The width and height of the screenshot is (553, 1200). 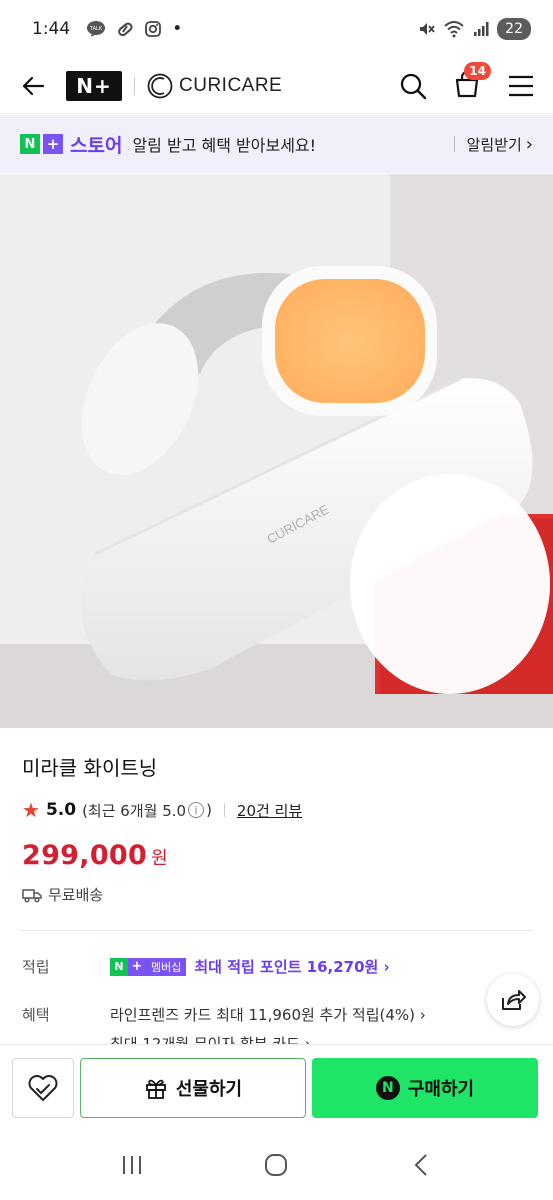 I want to click on recent-rating: (최근 6개월 5.0 i ), so click(x=147, y=810).